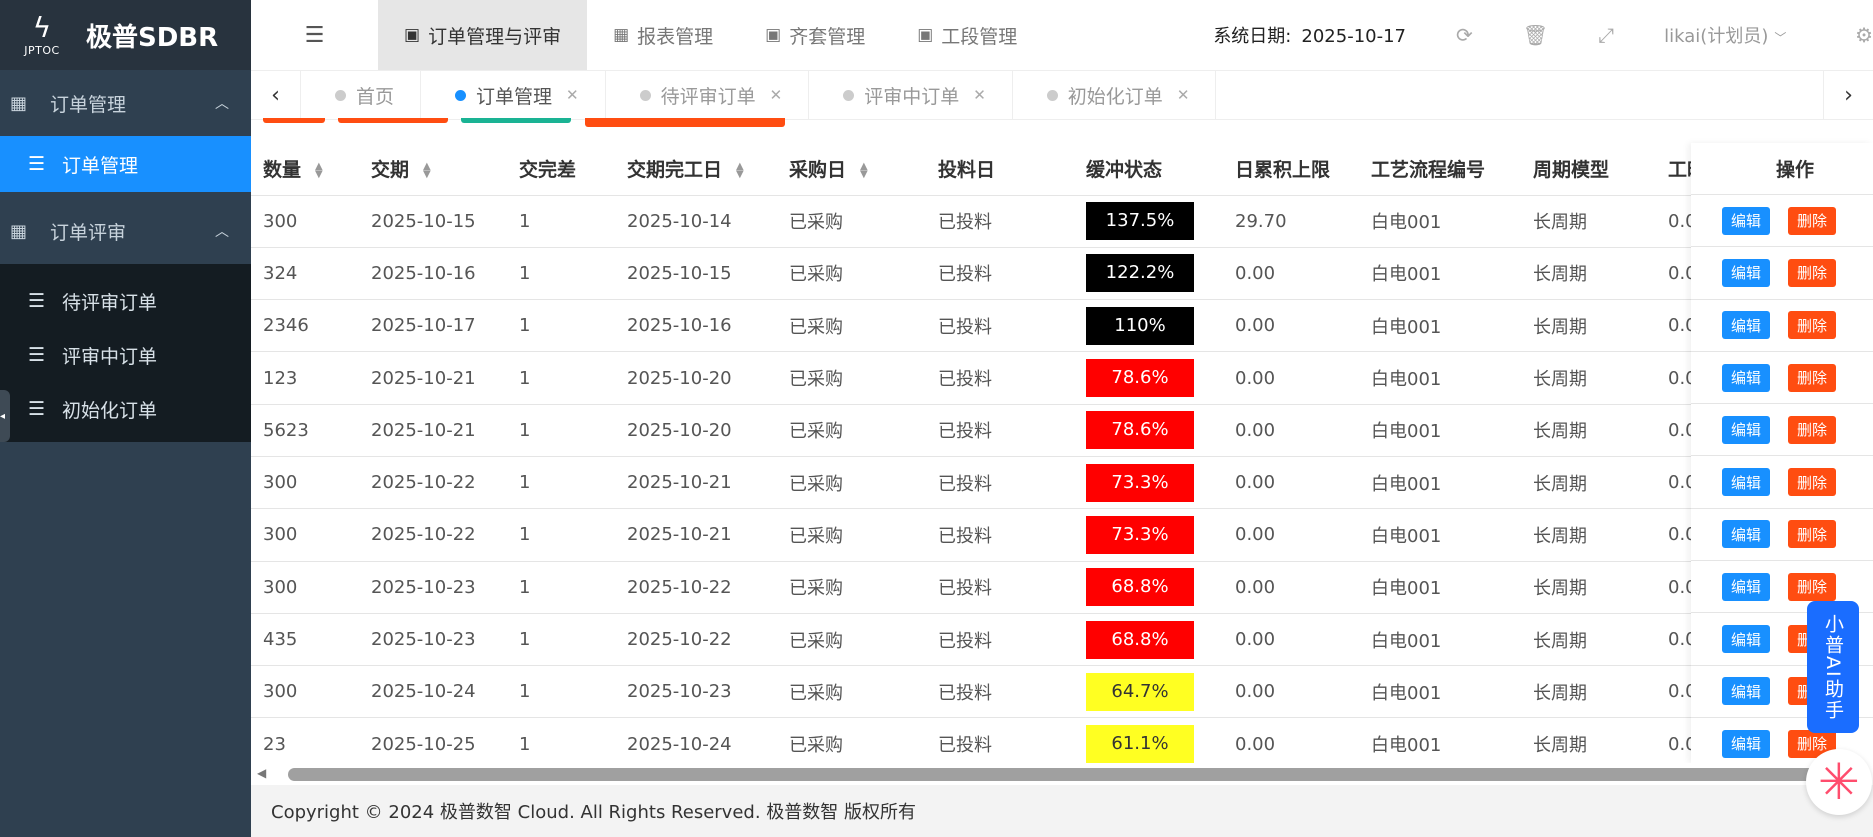  Describe the element at coordinates (815, 35) in the screenshot. I see `tab-kitting: ▣ 齐套管理` at that location.